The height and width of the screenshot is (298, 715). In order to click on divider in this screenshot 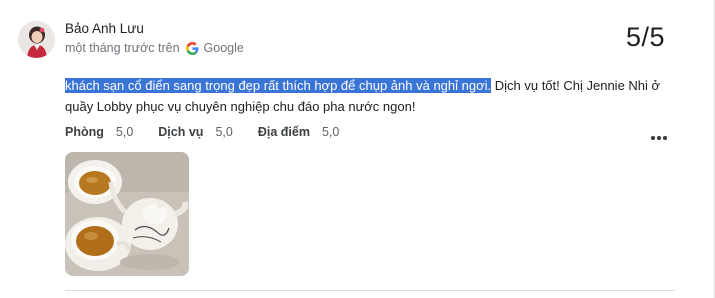, I will do `click(370, 290)`.